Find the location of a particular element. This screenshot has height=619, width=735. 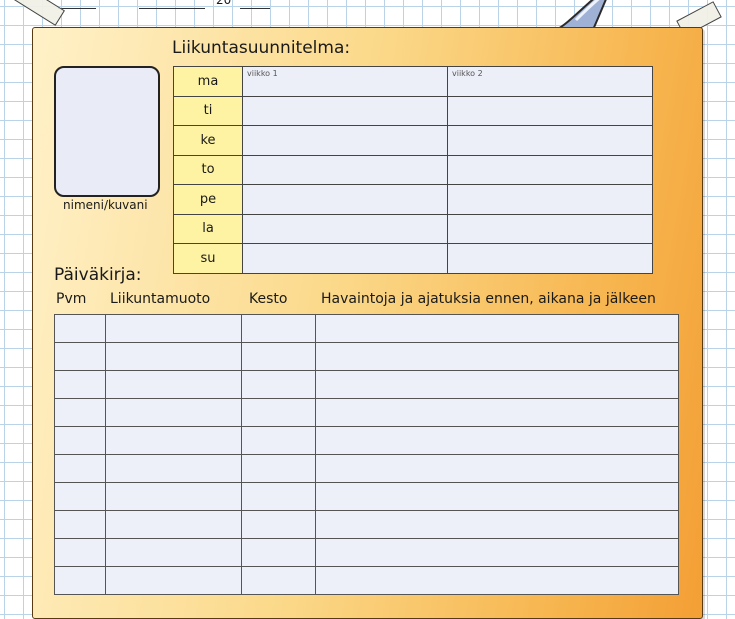

plan-row: ma viikko 1 viikko 2 is located at coordinates (413, 81).